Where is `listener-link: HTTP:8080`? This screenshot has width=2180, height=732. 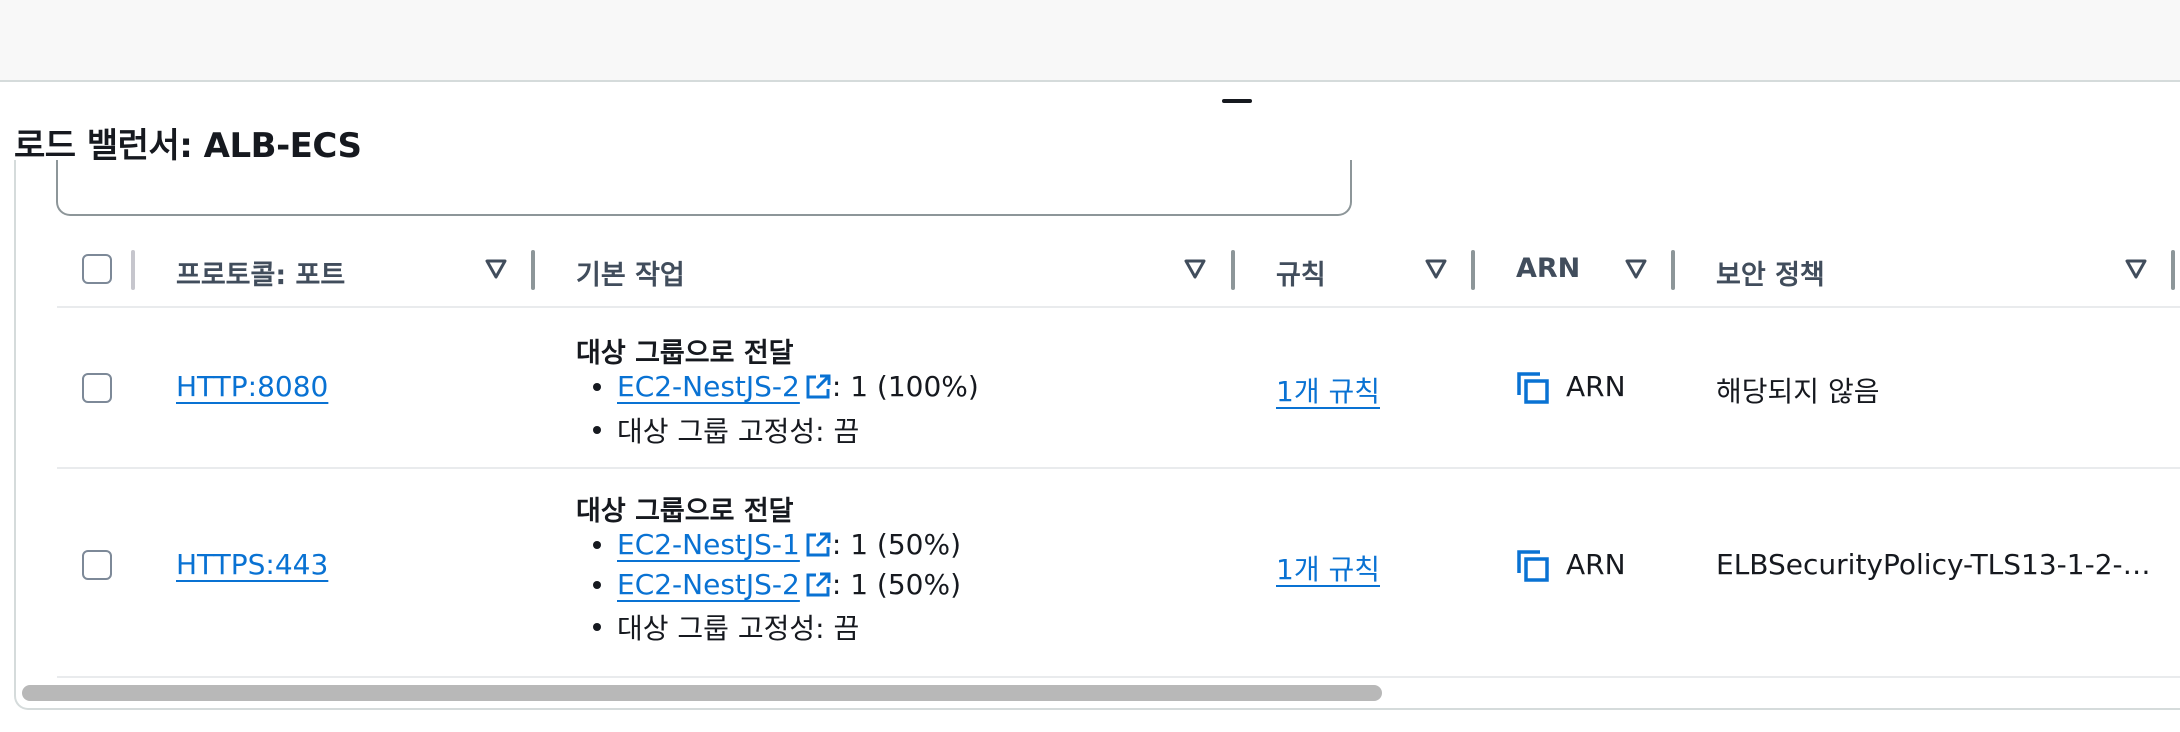
listener-link: HTTP:8080 is located at coordinates (252, 386).